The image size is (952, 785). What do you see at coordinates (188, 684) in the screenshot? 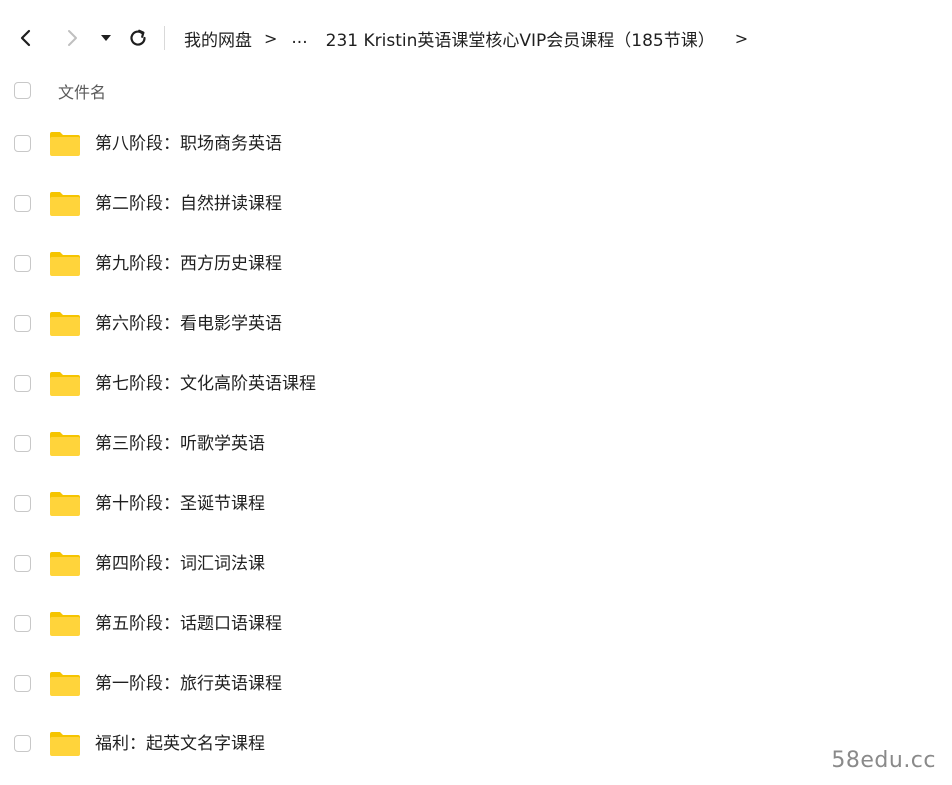
I see `file-name: 第一阶段：旅行英语课程` at bounding box center [188, 684].